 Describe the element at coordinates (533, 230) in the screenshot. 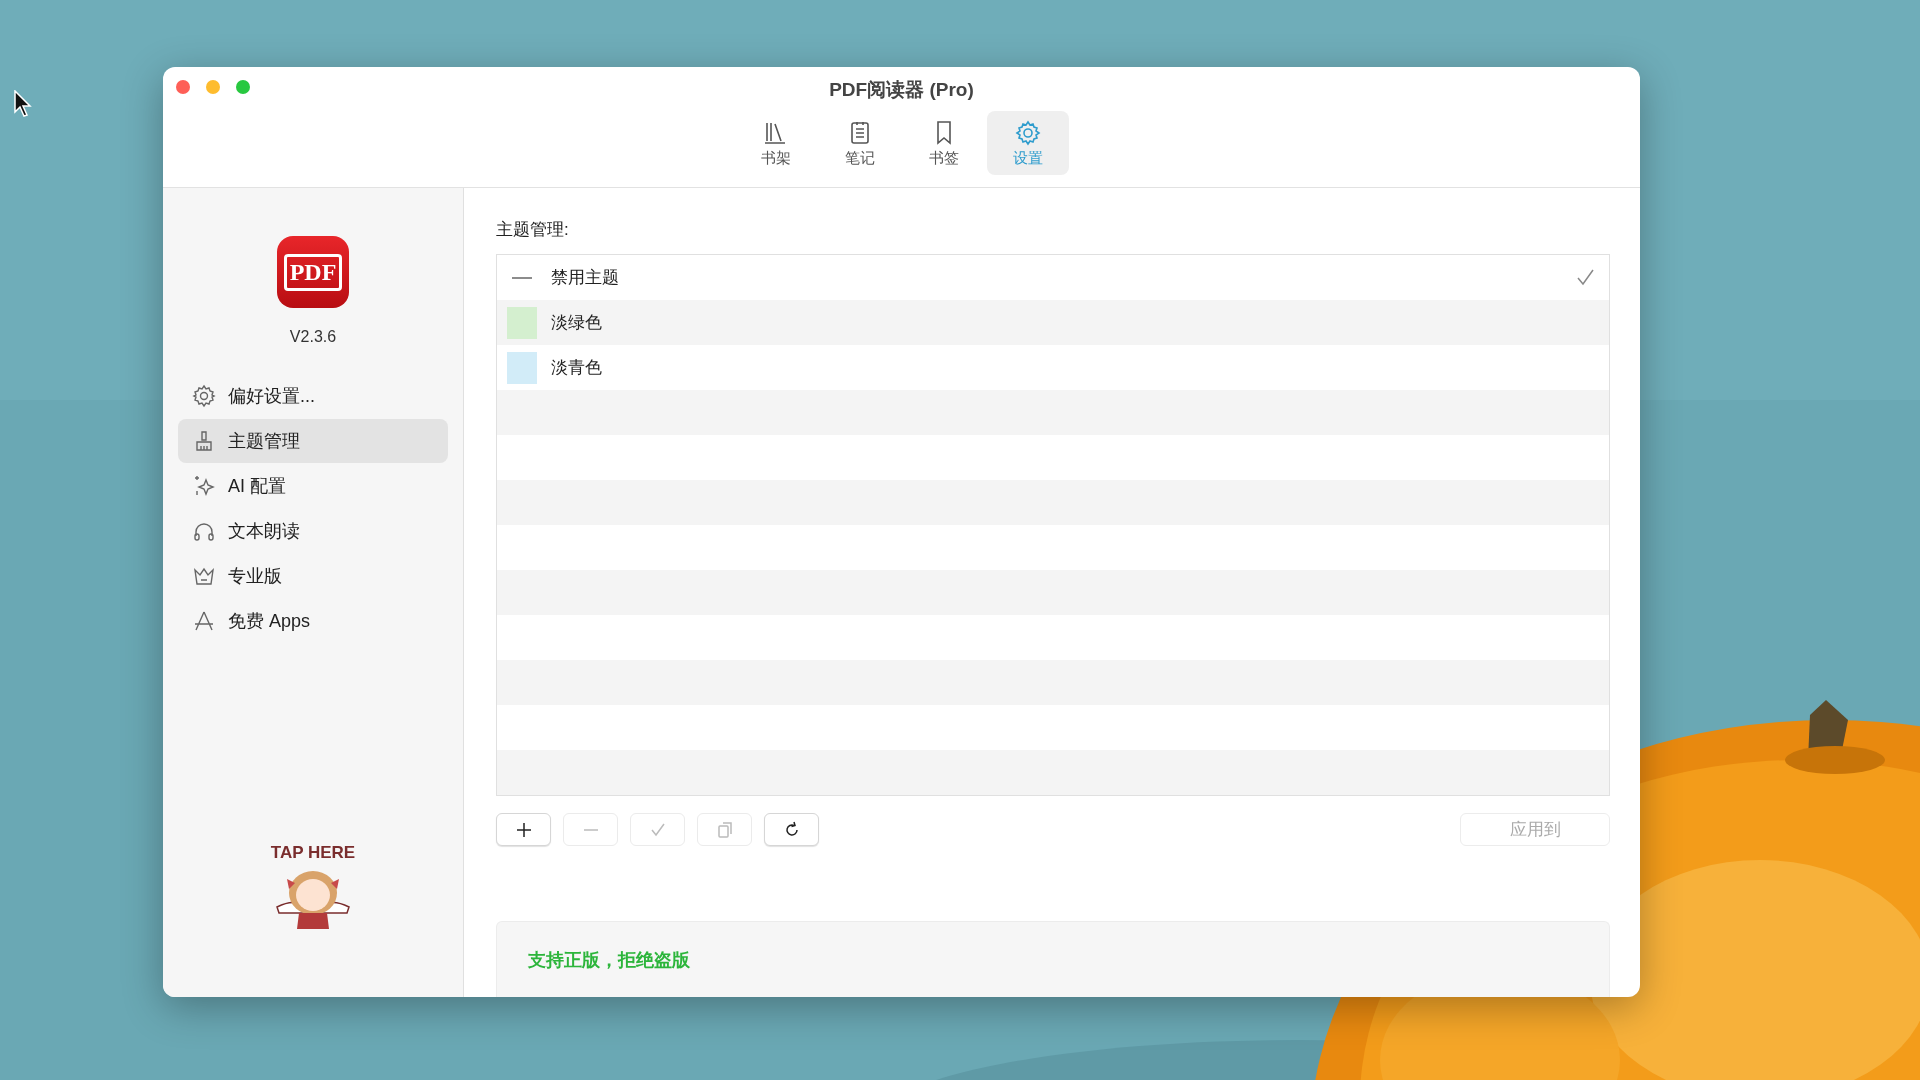

I see `section-heading: 主题管理:` at that location.